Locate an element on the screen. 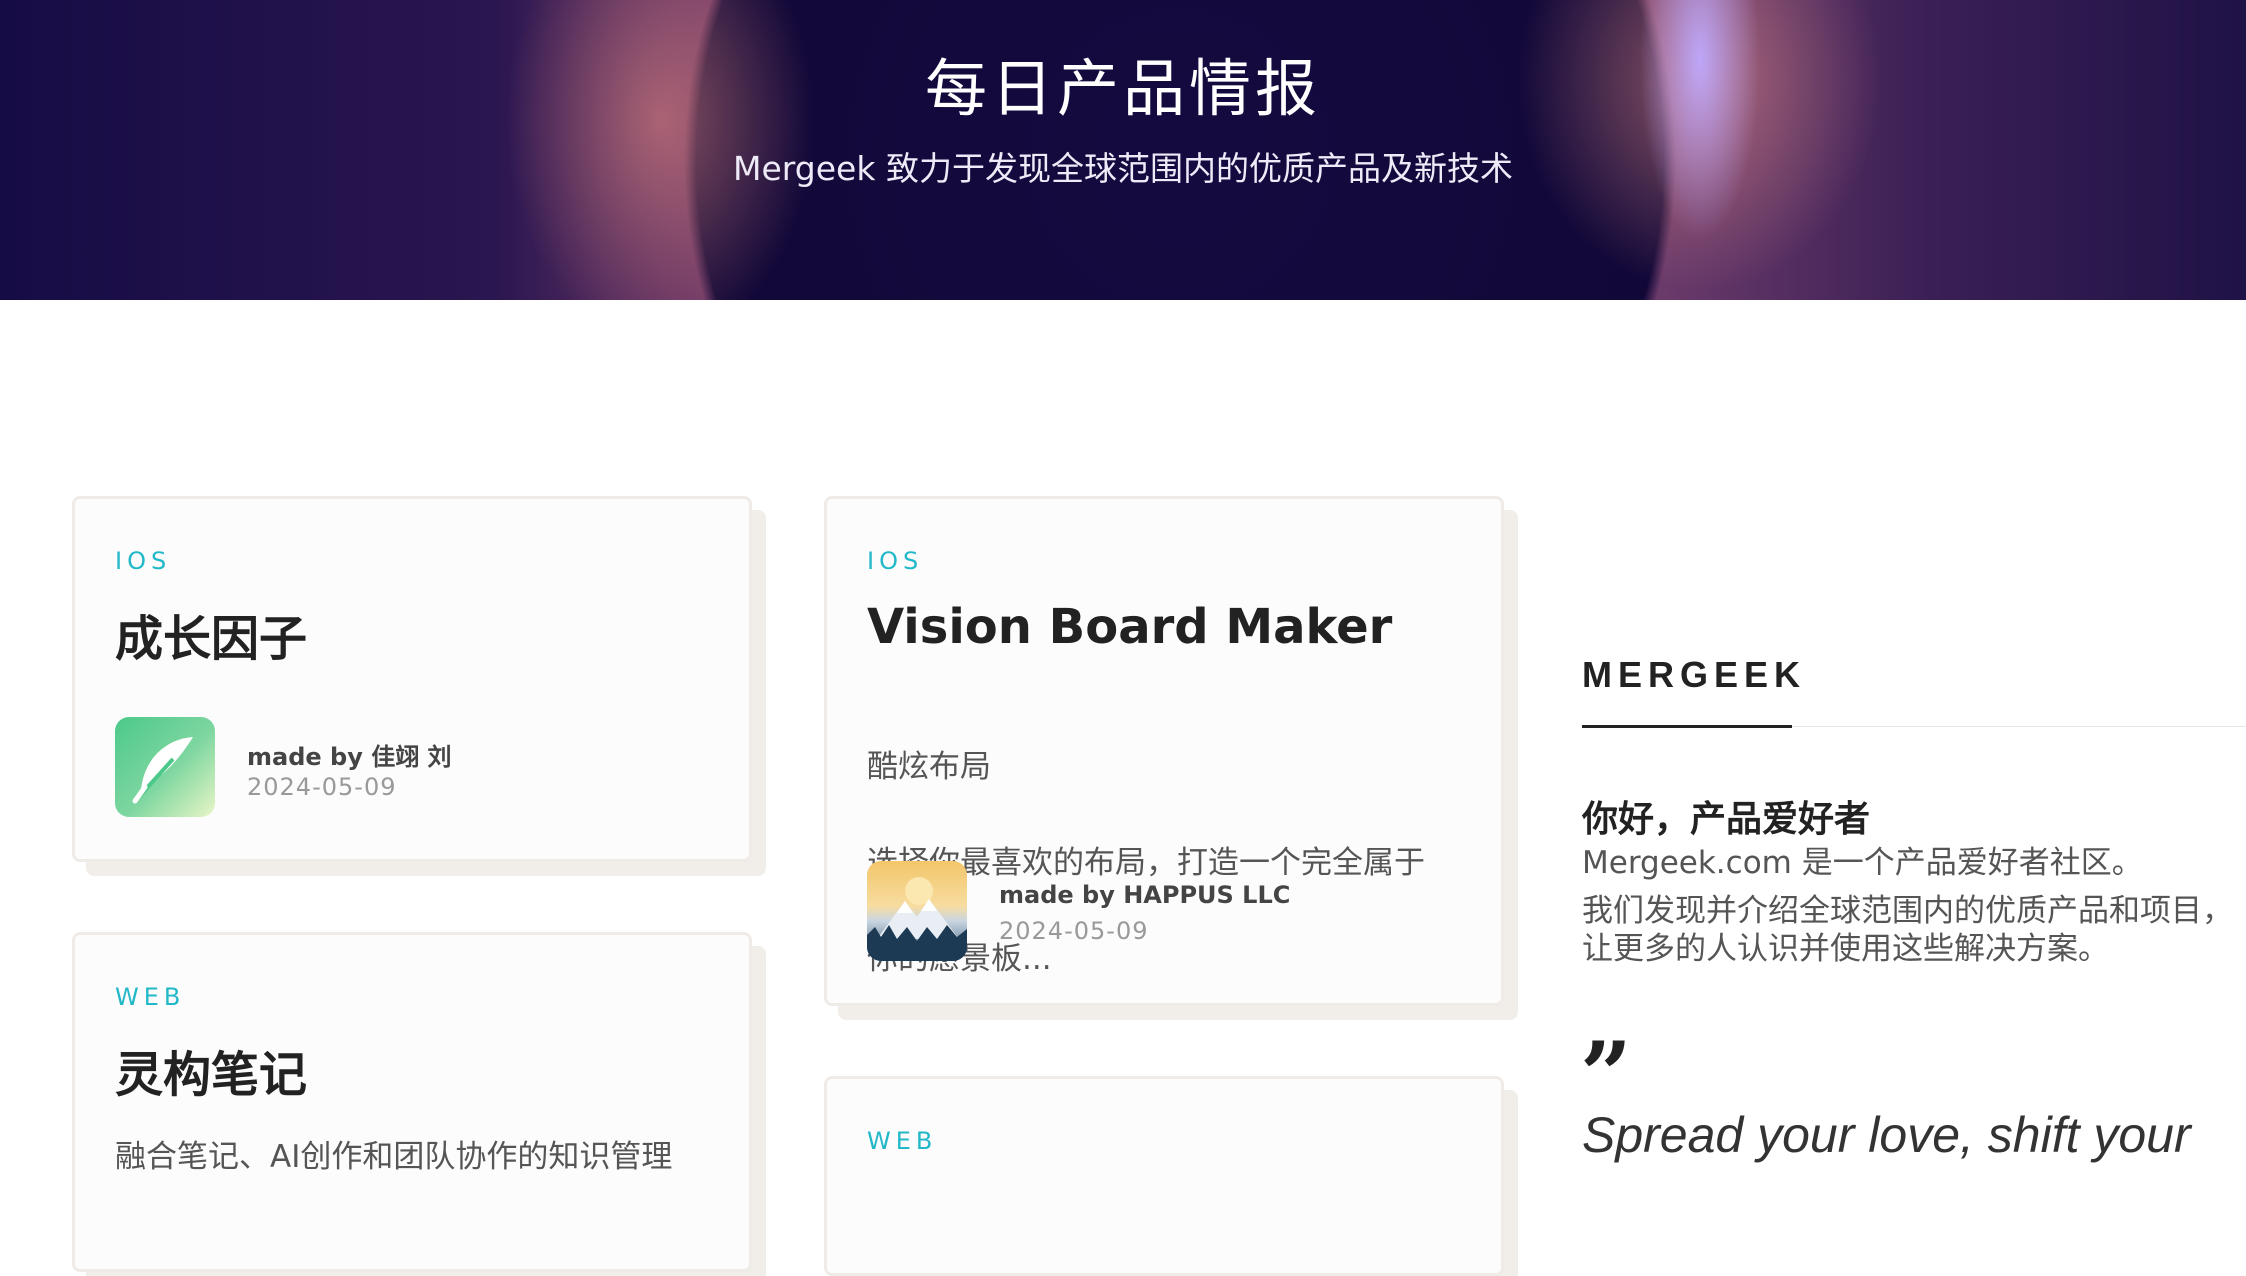  product-card: WEB 灵构笔记 融合笔记、AI创作和团队协作的知识管理 is located at coordinates (412, 1102).